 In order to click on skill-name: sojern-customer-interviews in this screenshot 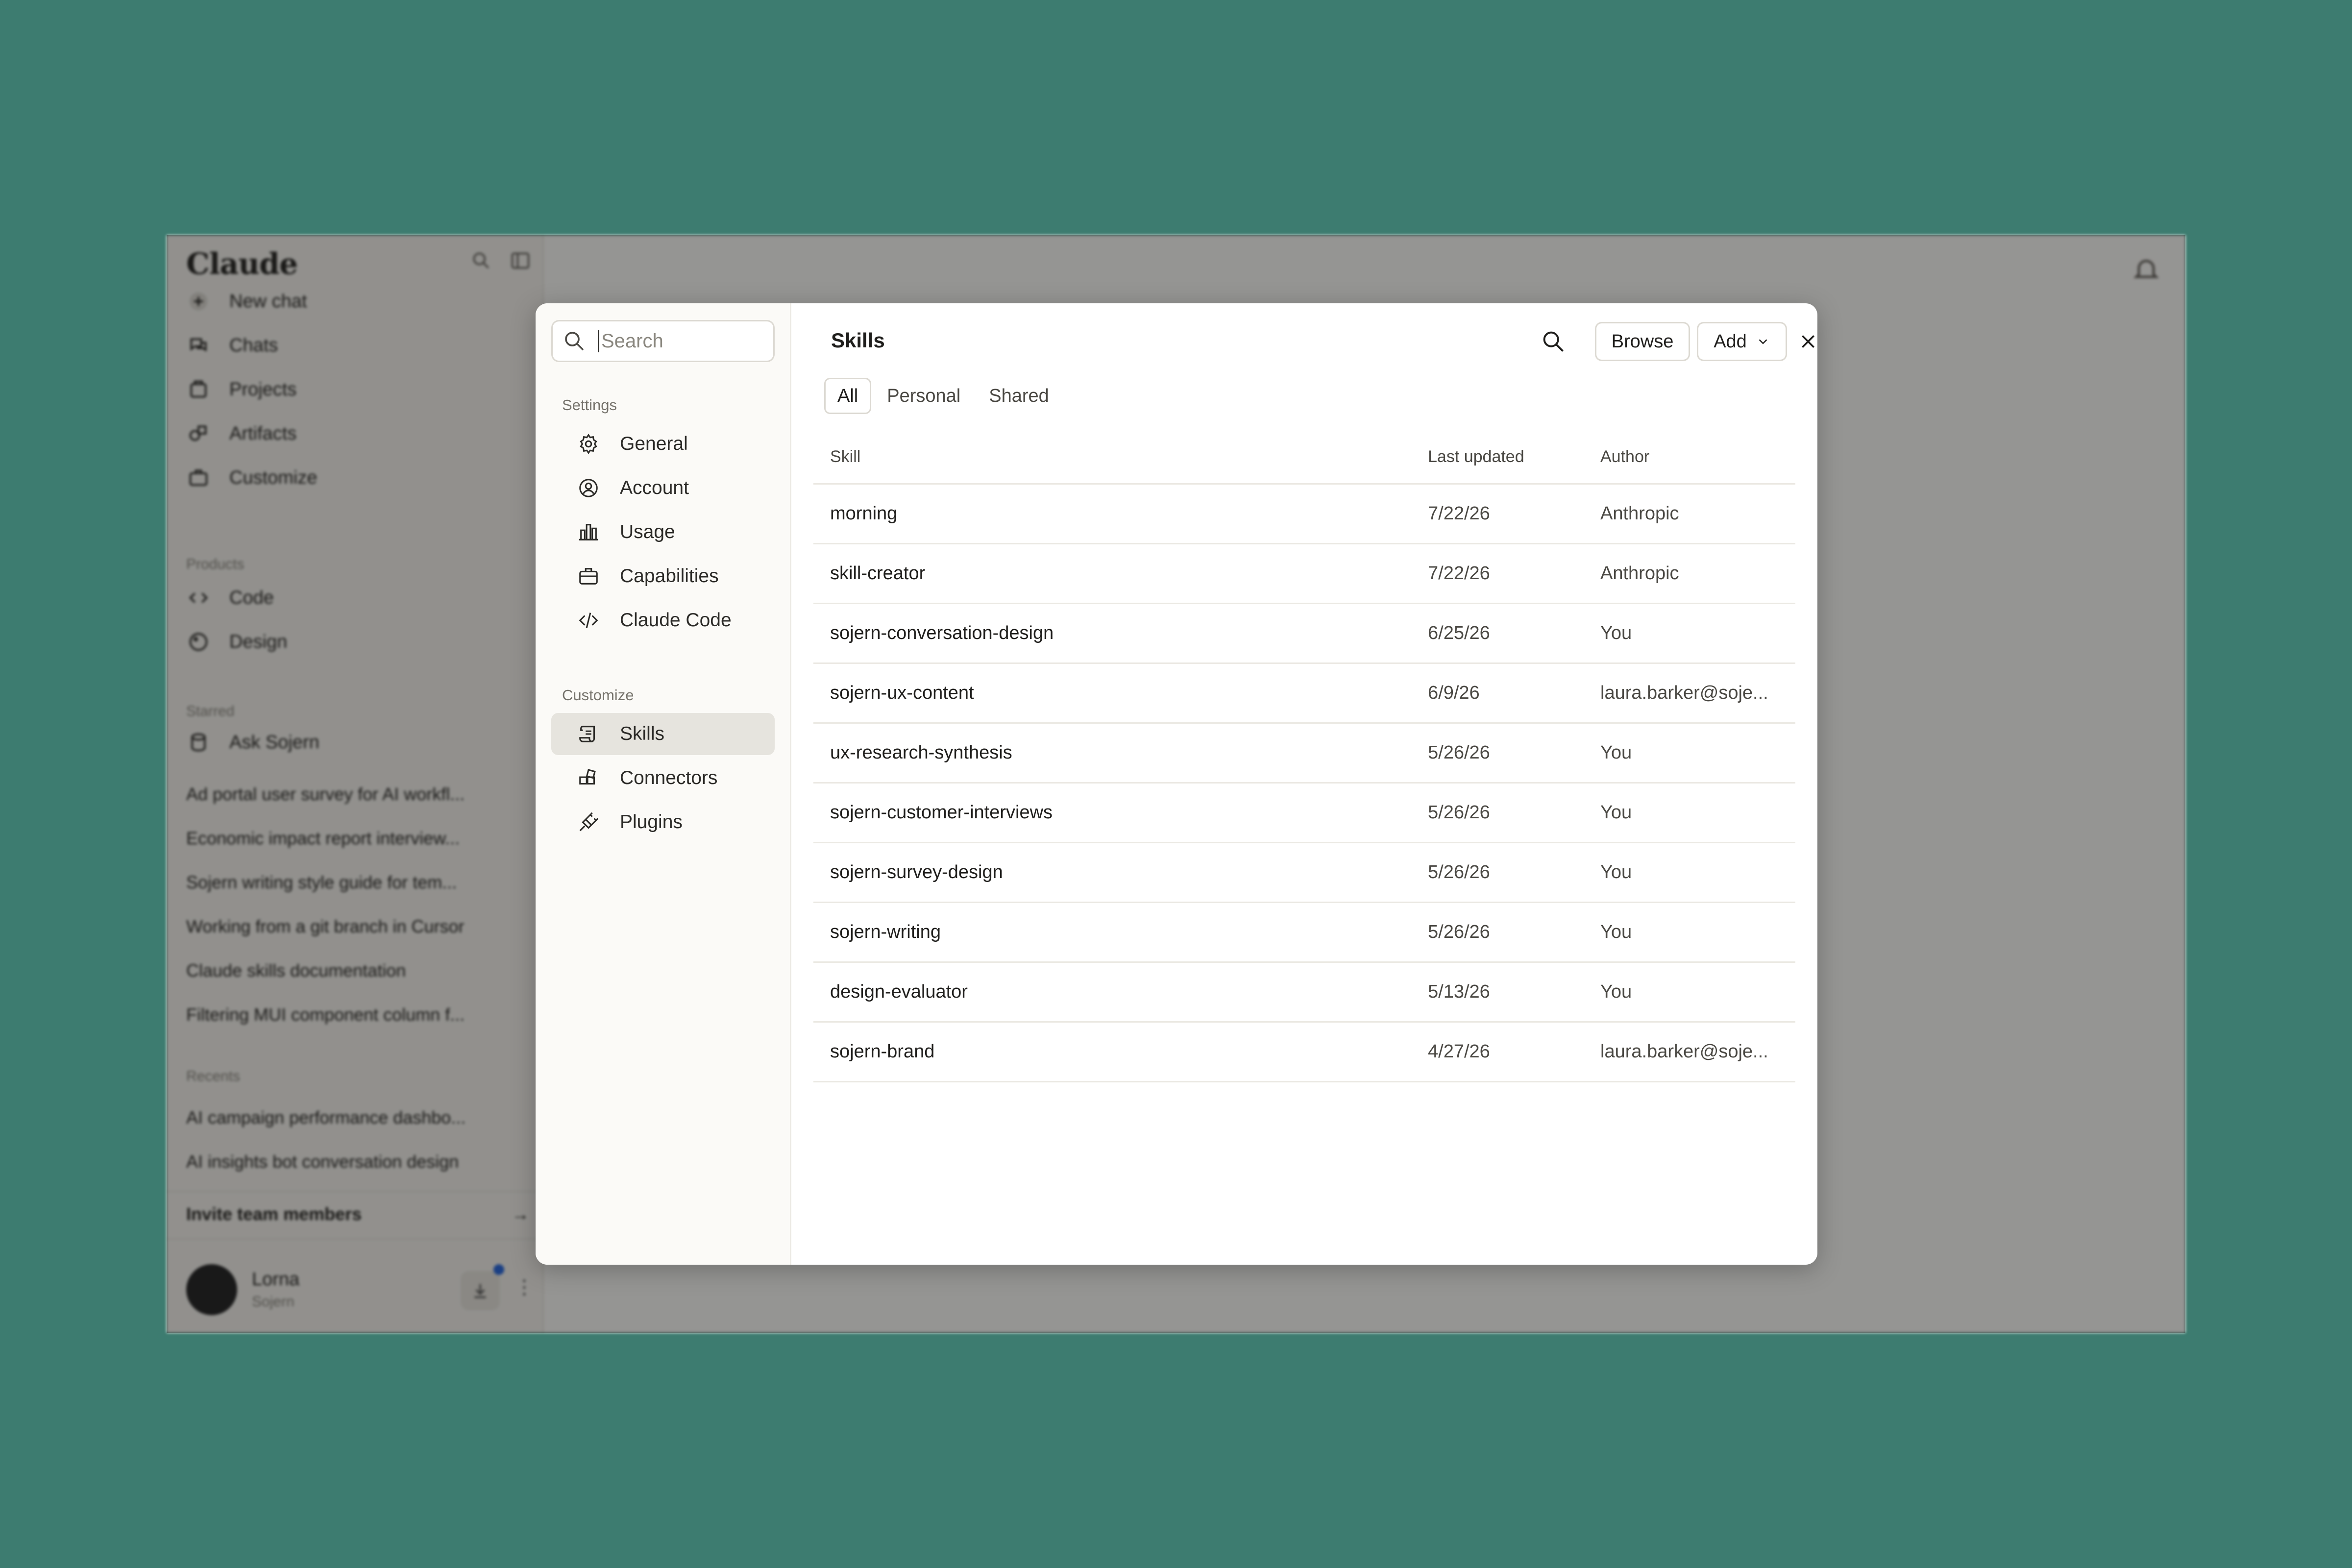, I will do `click(941, 812)`.